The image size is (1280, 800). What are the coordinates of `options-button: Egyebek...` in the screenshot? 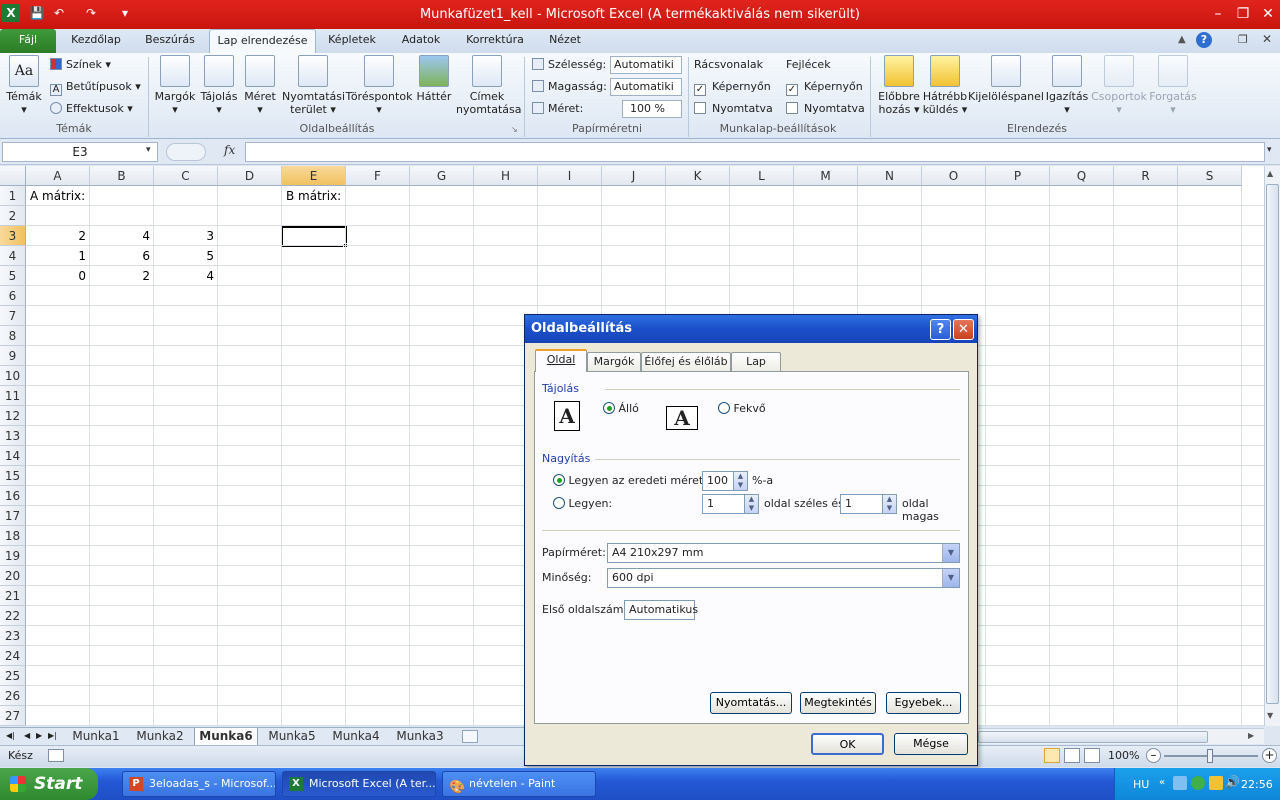 It's located at (923, 703).